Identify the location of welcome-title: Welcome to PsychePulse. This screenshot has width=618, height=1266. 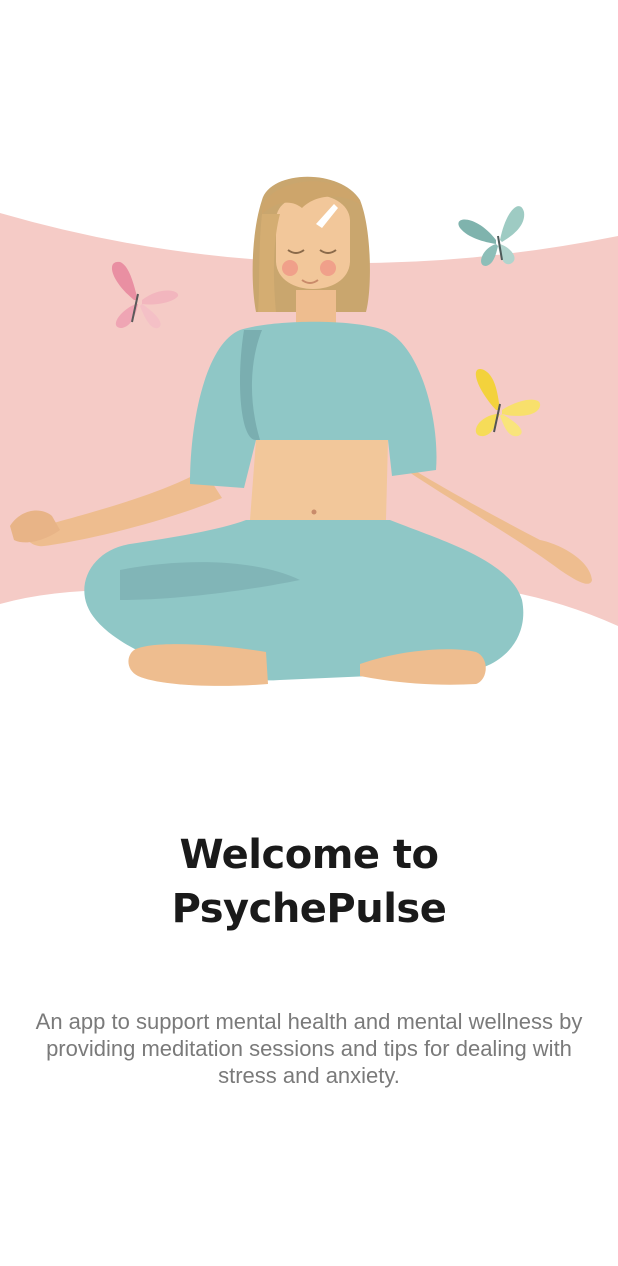
(309, 882).